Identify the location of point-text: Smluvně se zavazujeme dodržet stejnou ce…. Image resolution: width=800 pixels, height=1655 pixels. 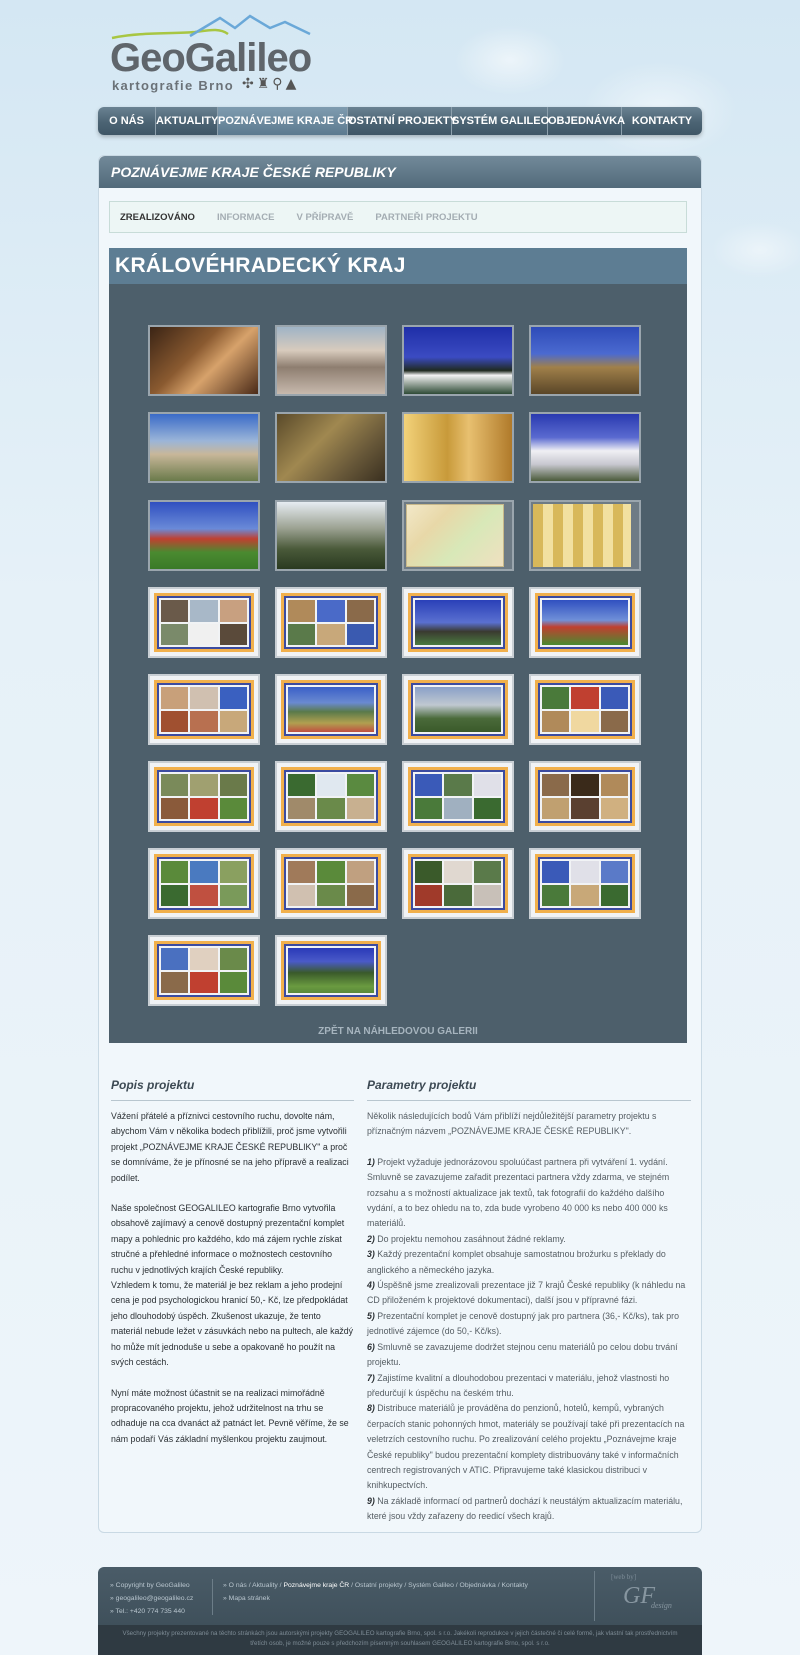
(522, 1354).